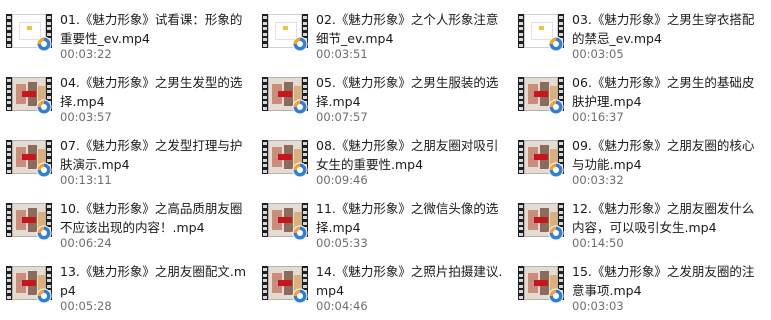  Describe the element at coordinates (663, 29) in the screenshot. I see `file-name: 03.《魅力形象》之男生穿衣搭配的禁忌_ev.mp4` at that location.